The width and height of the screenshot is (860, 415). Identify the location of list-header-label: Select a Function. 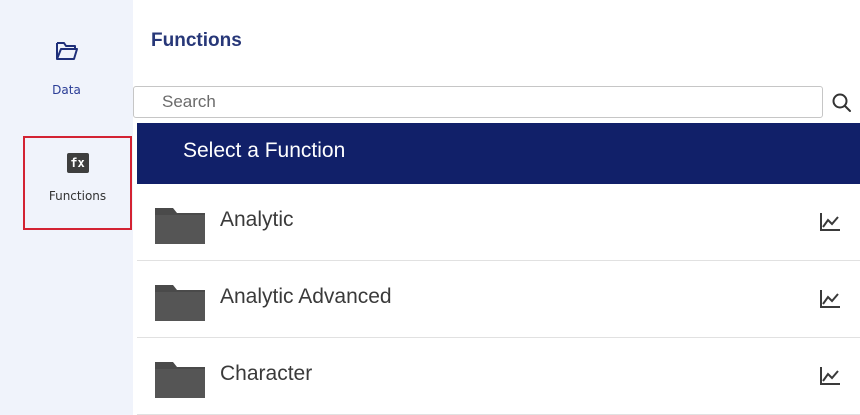
(264, 150).